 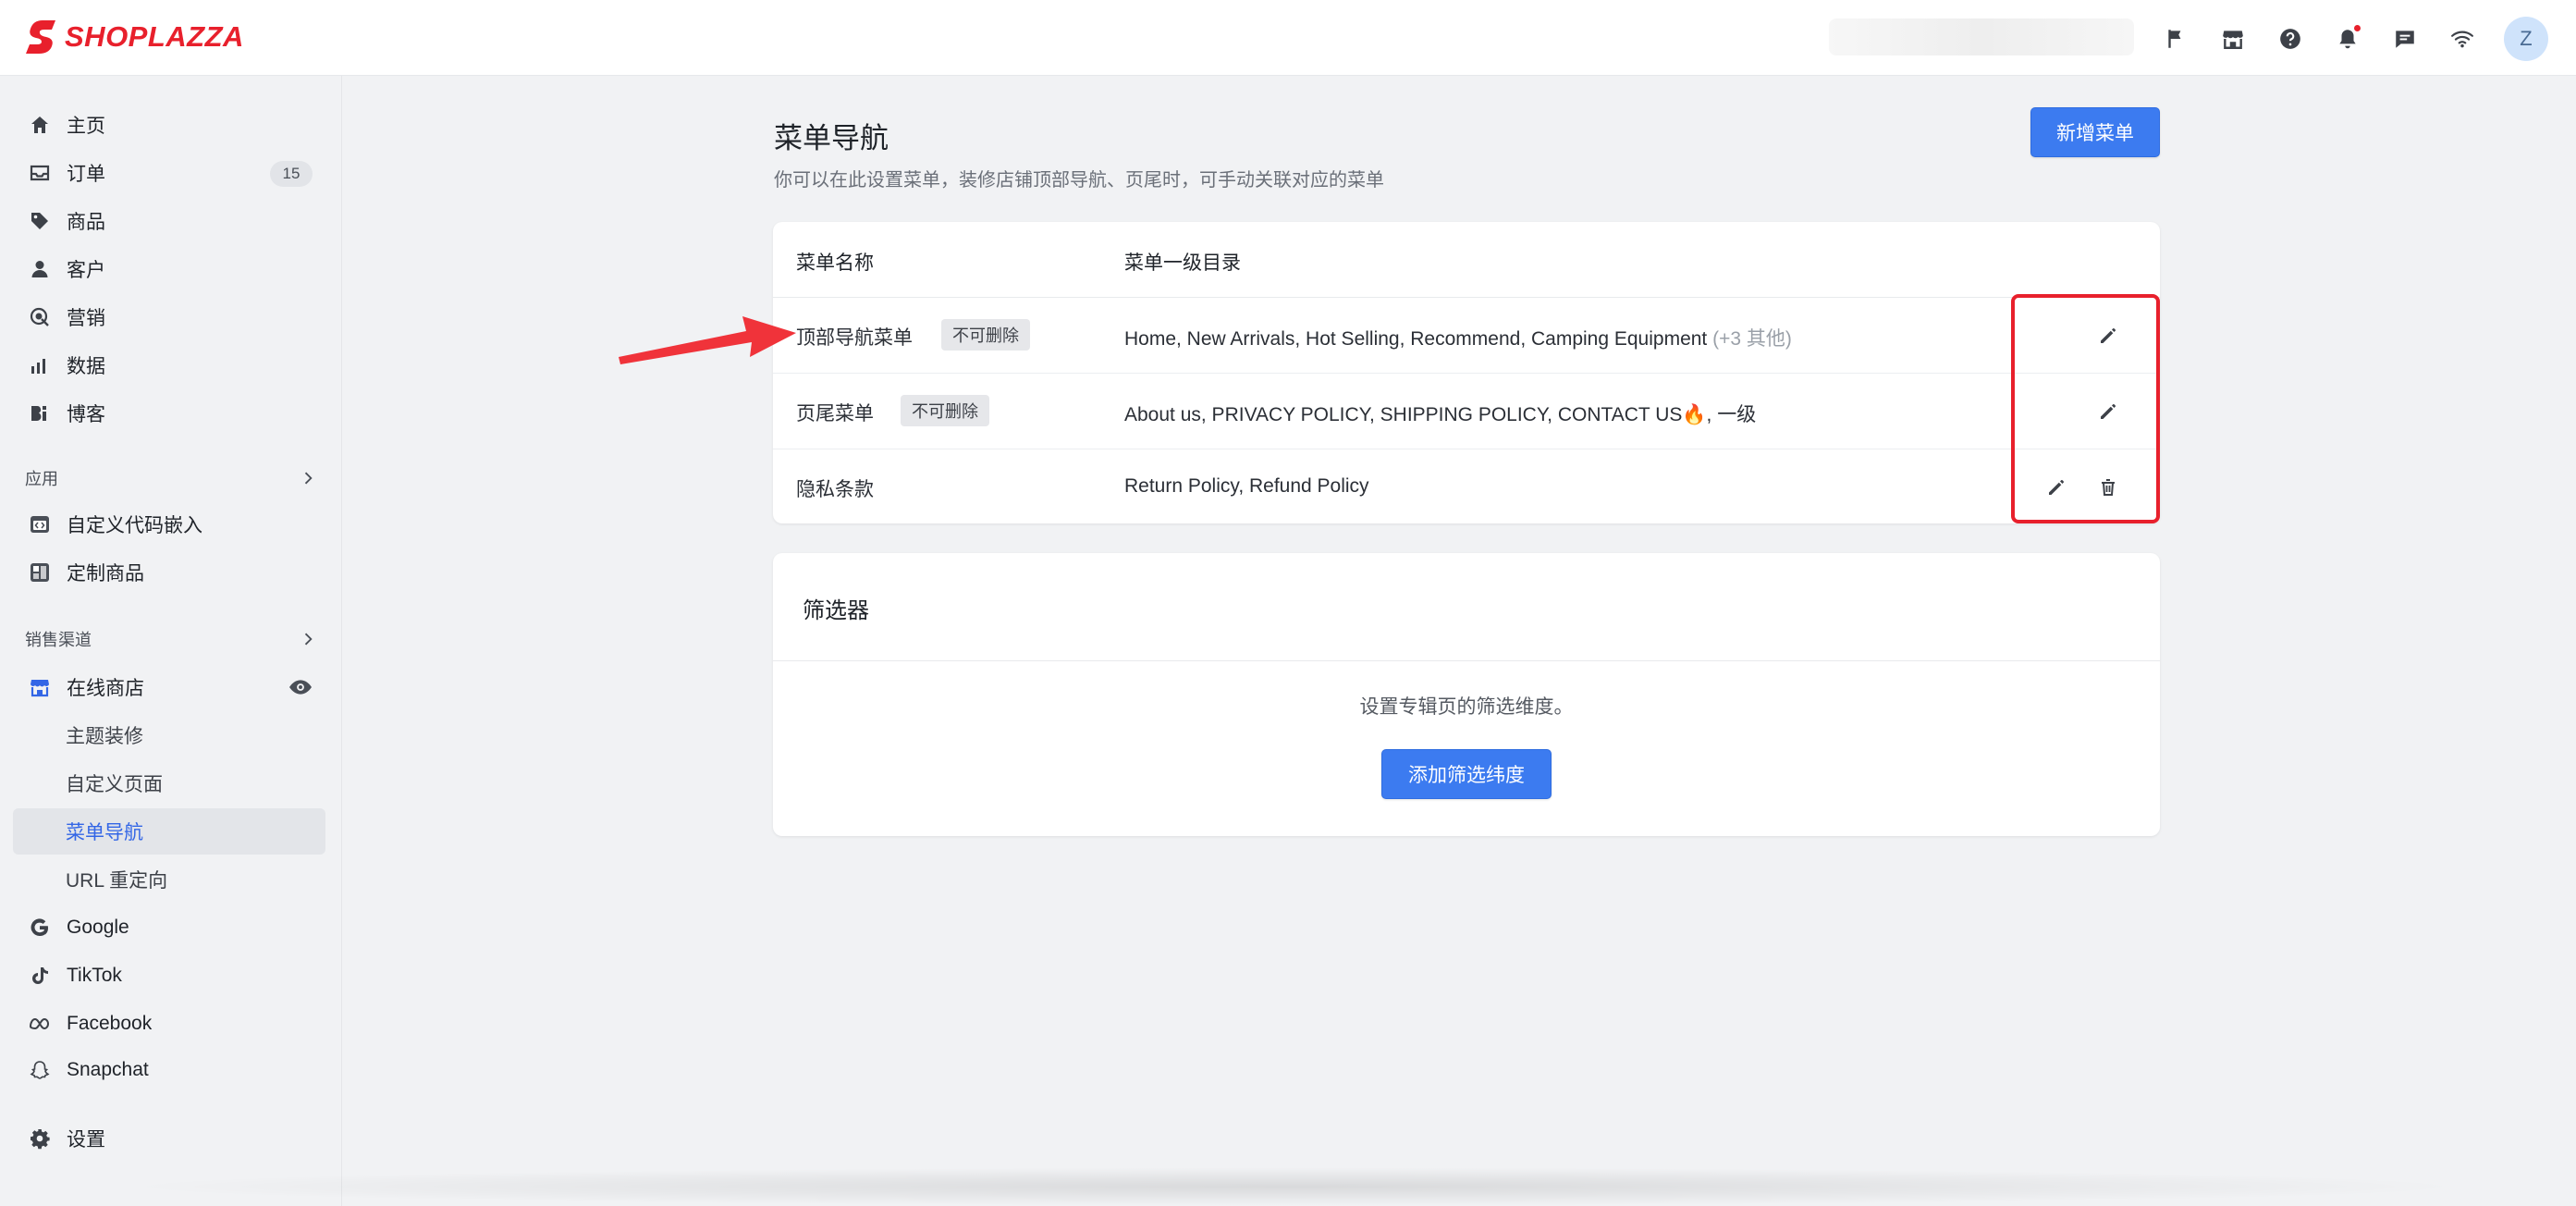 What do you see at coordinates (86, 366) in the screenshot?
I see `sidebar-item-label: 数据` at bounding box center [86, 366].